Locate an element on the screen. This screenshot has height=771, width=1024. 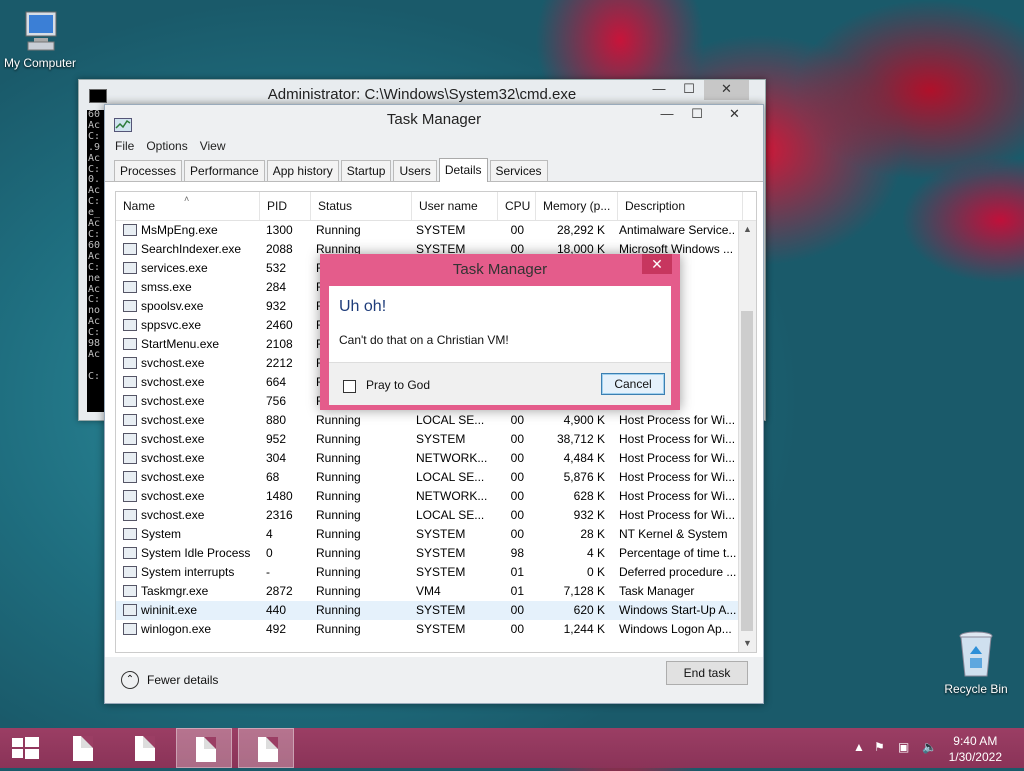
process-name: System Idle Process is located at coordinates (196, 553).